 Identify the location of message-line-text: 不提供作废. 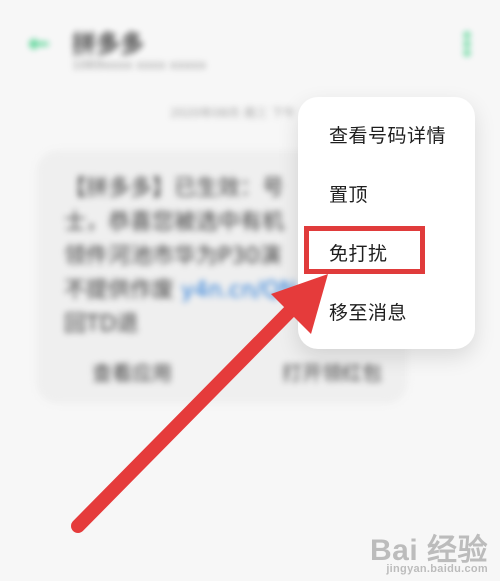
(119, 290).